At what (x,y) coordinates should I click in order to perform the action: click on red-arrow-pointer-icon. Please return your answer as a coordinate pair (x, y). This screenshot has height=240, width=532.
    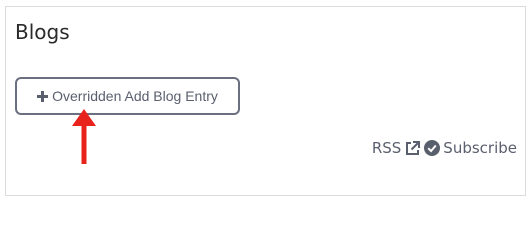
    Looking at the image, I should click on (84, 136).